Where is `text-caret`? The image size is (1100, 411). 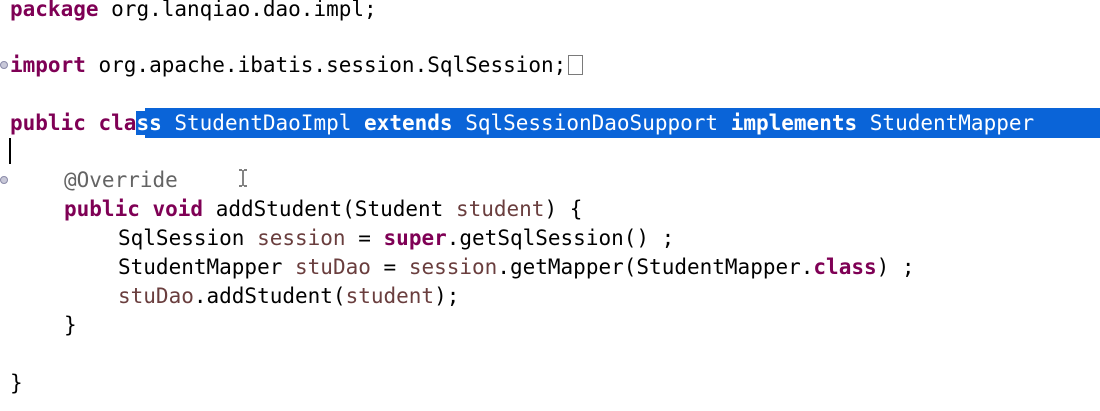 text-caret is located at coordinates (10, 151).